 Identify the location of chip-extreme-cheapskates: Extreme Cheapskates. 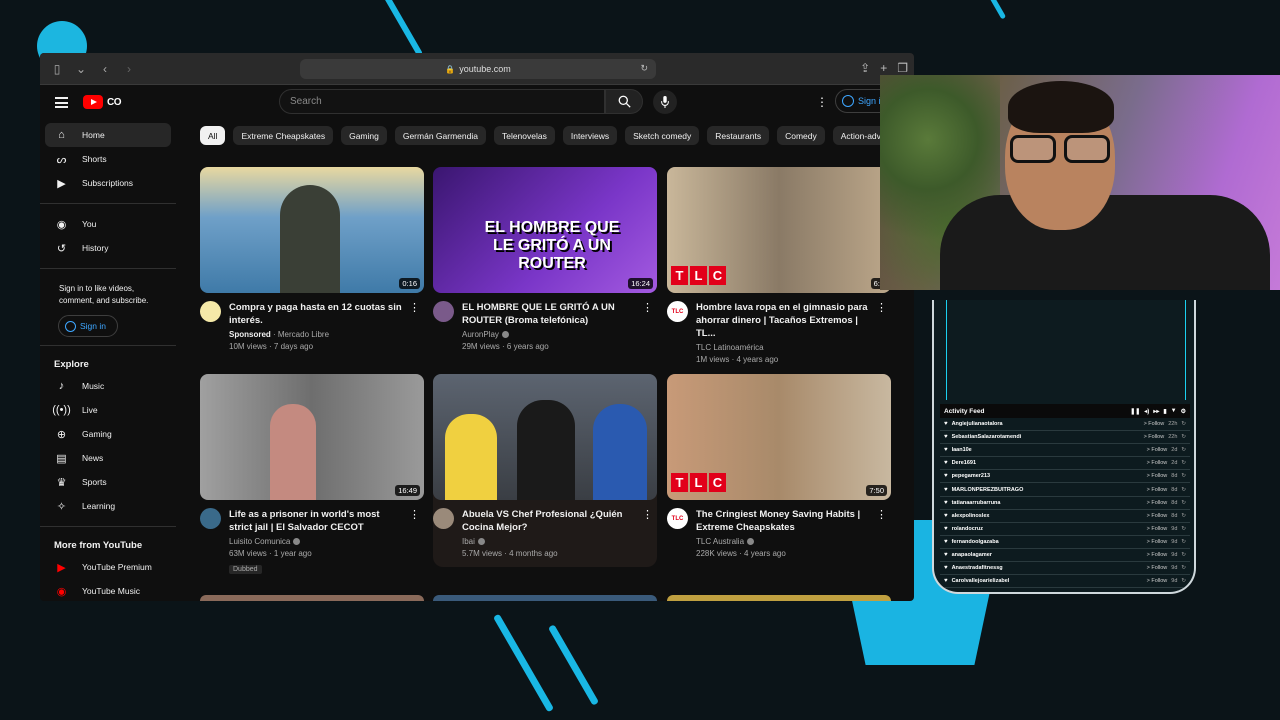
(283, 135).